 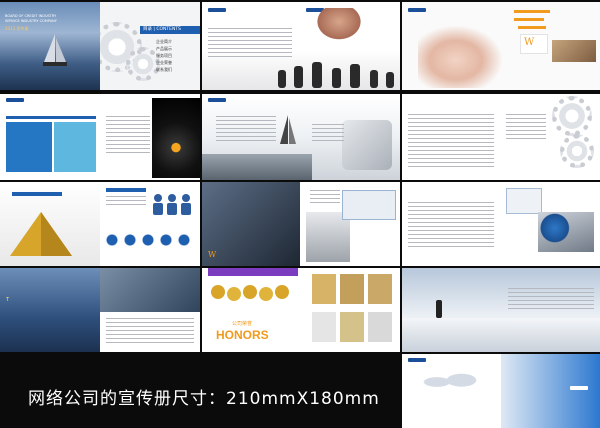 I want to click on hand-image, so click(x=339, y=25).